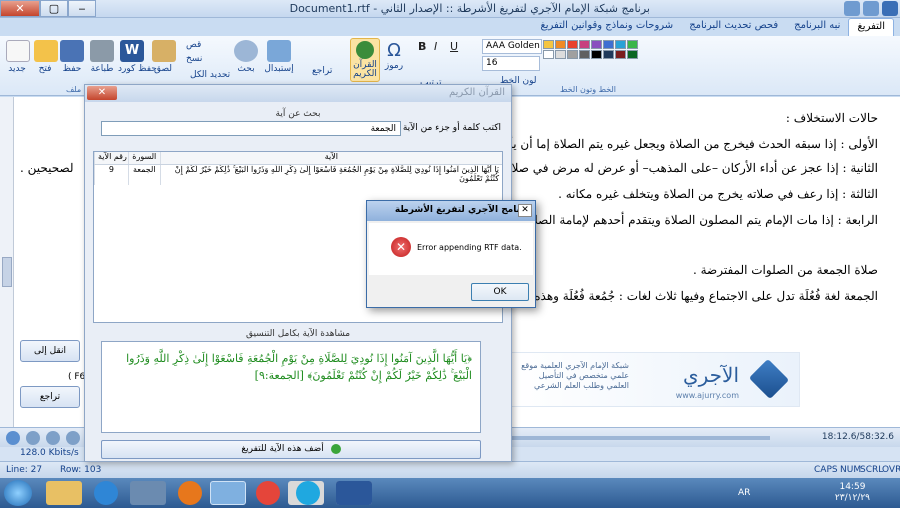  I want to click on open-button: فتح, so click(46, 57).